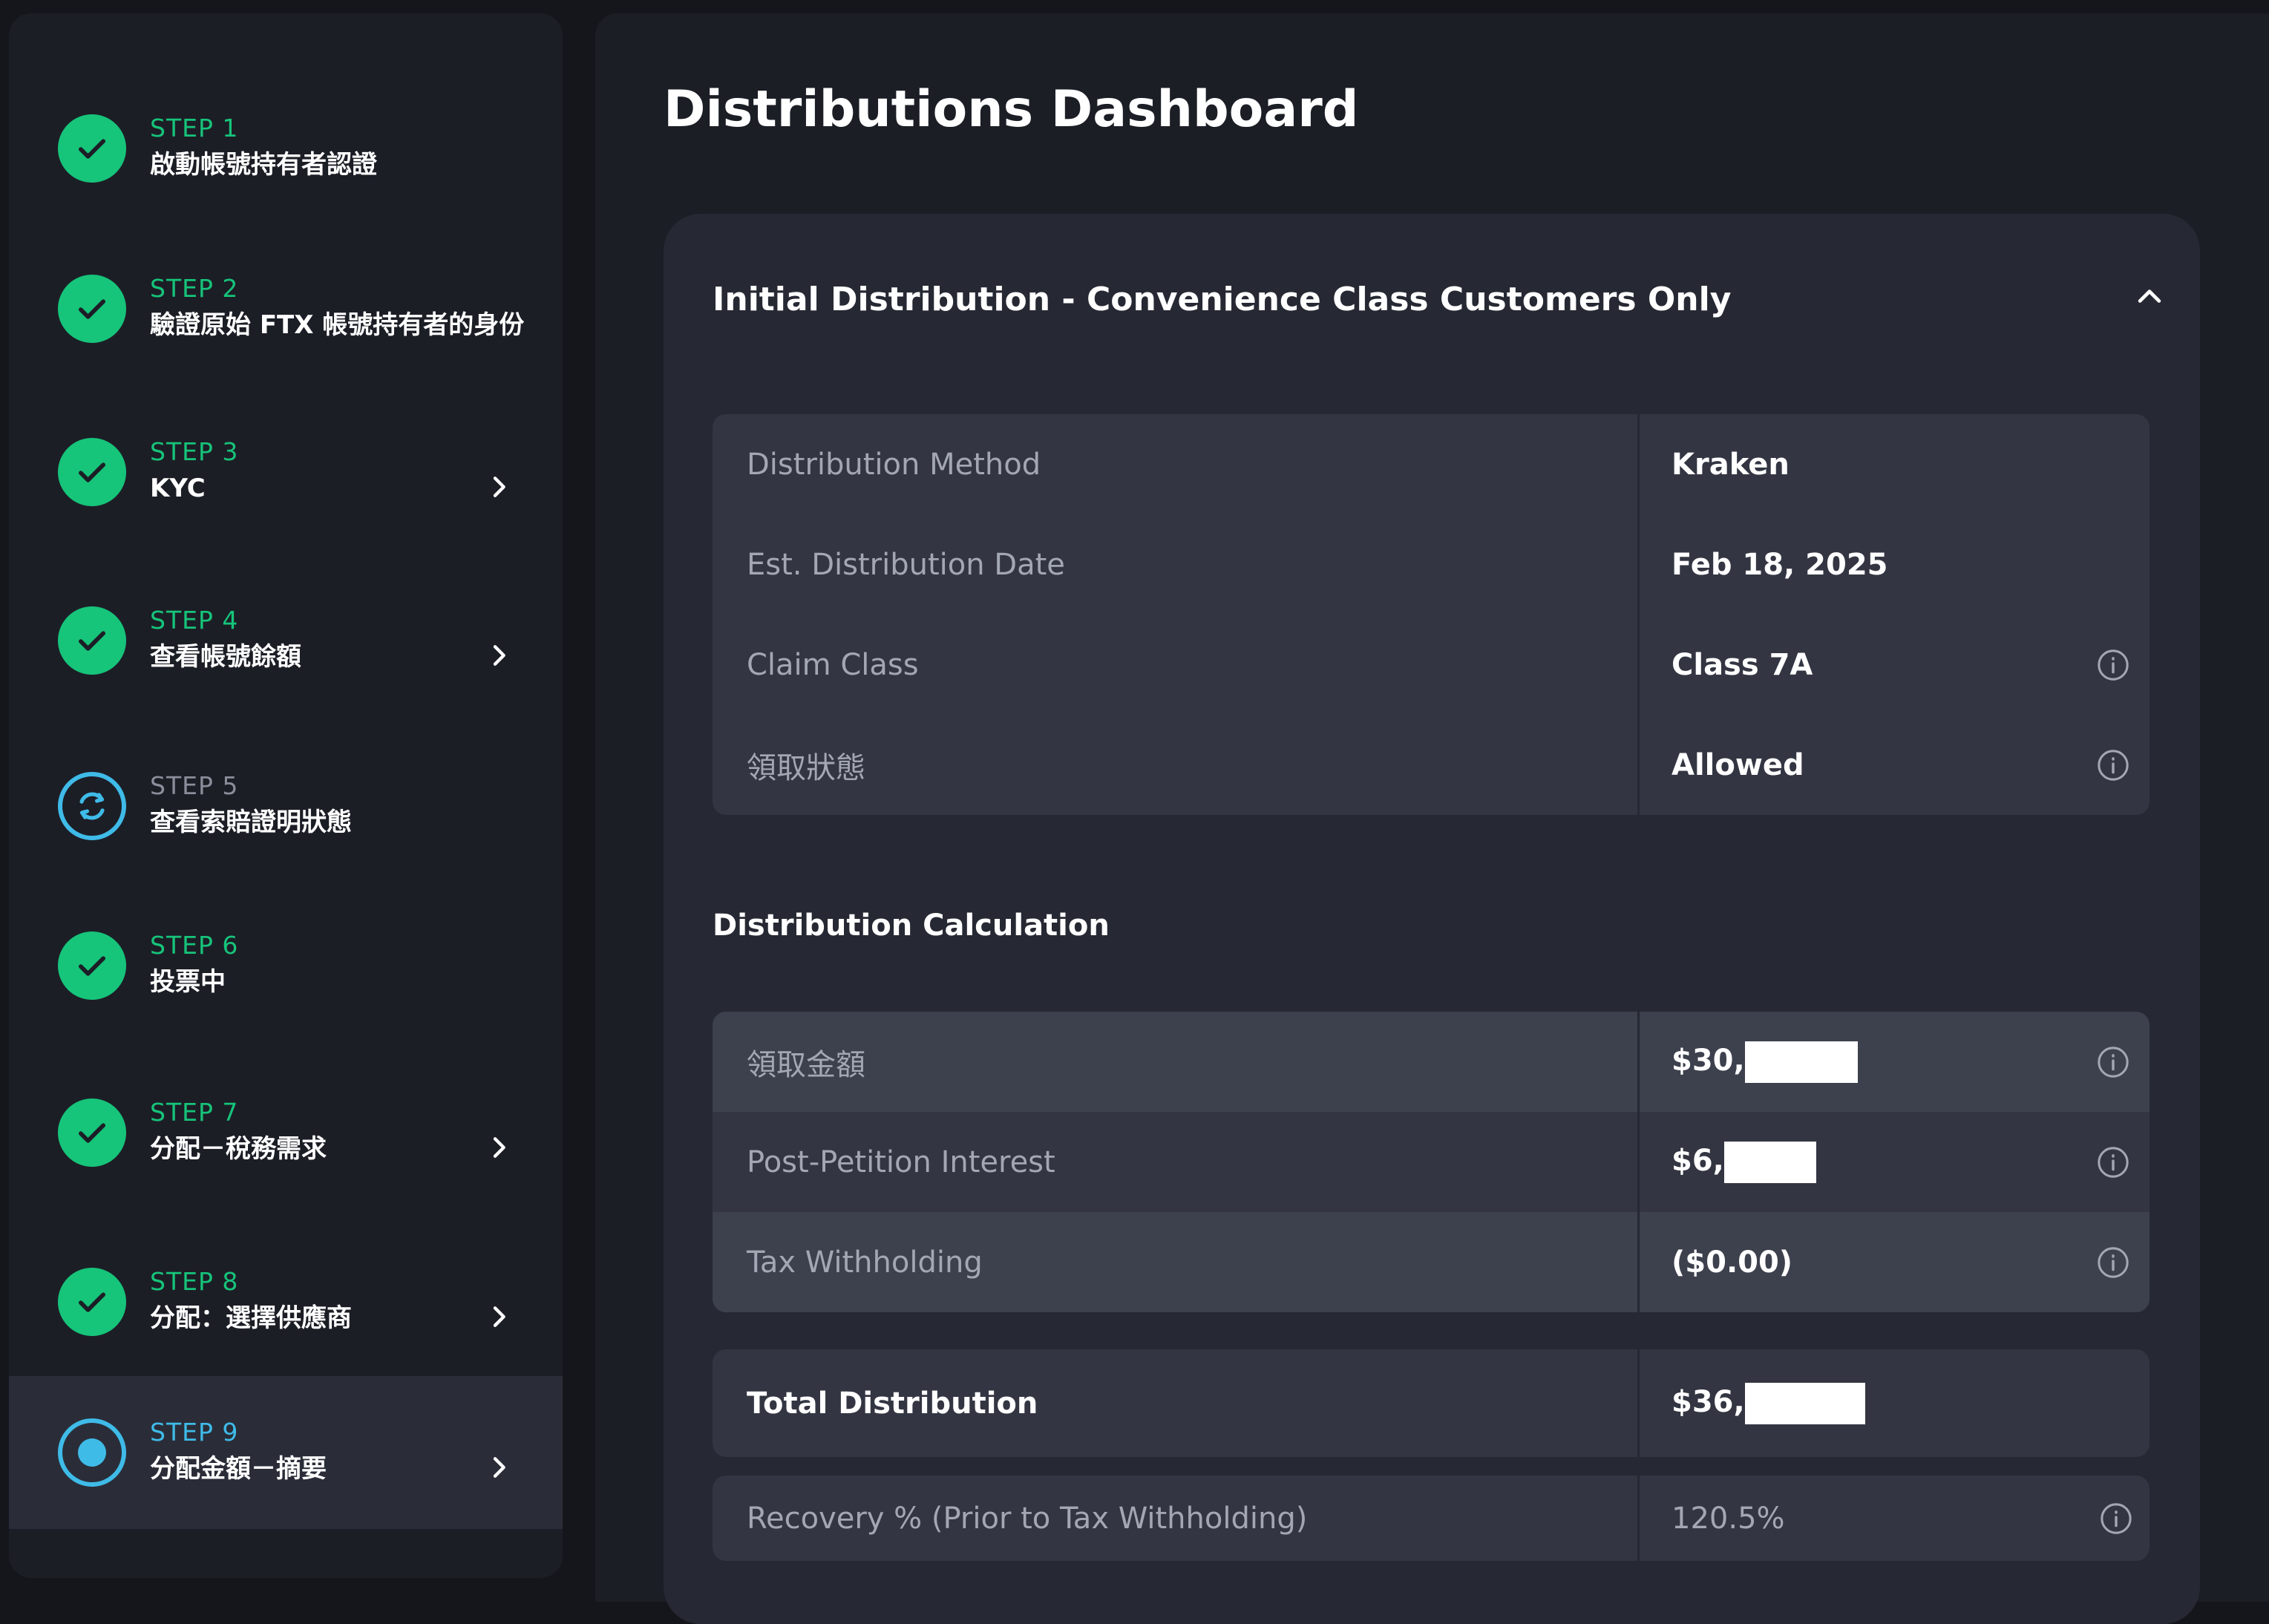 The height and width of the screenshot is (1624, 2269). What do you see at coordinates (194, 452) in the screenshot?
I see `step-number: STEP 3` at bounding box center [194, 452].